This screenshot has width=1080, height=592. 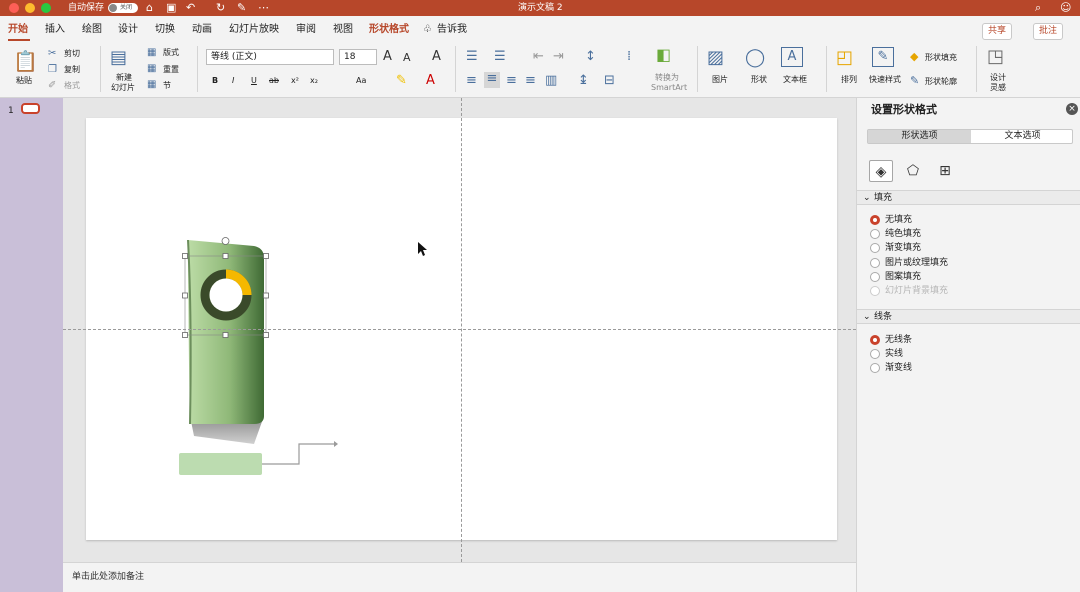 What do you see at coordinates (1048, 31) in the screenshot?
I see `comments-button: 批注` at bounding box center [1048, 31].